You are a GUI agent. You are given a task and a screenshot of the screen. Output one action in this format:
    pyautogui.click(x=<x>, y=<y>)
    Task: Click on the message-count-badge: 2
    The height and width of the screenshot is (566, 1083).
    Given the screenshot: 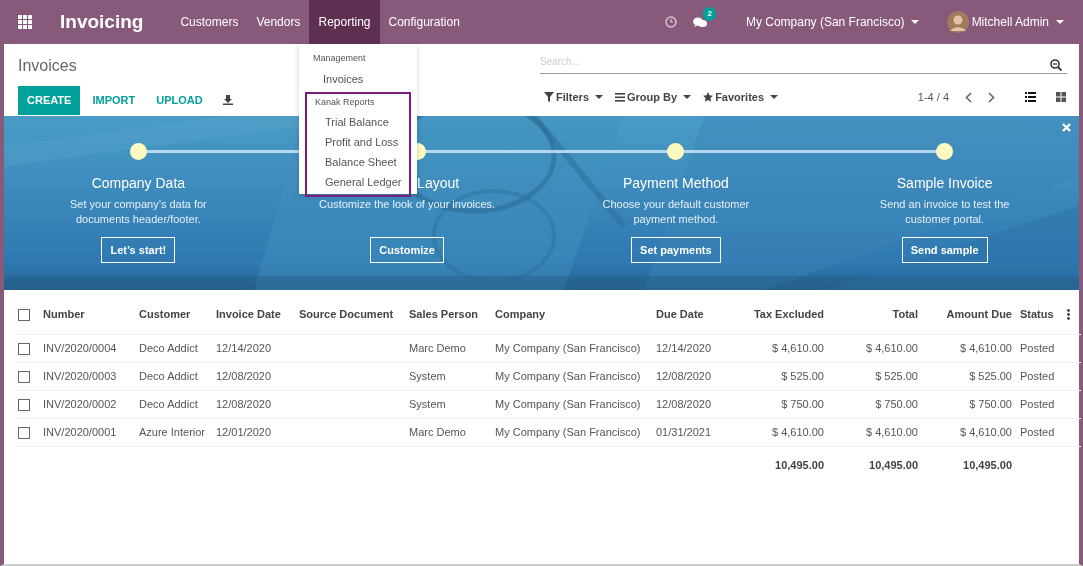 What is the action you would take?
    pyautogui.click(x=709, y=14)
    